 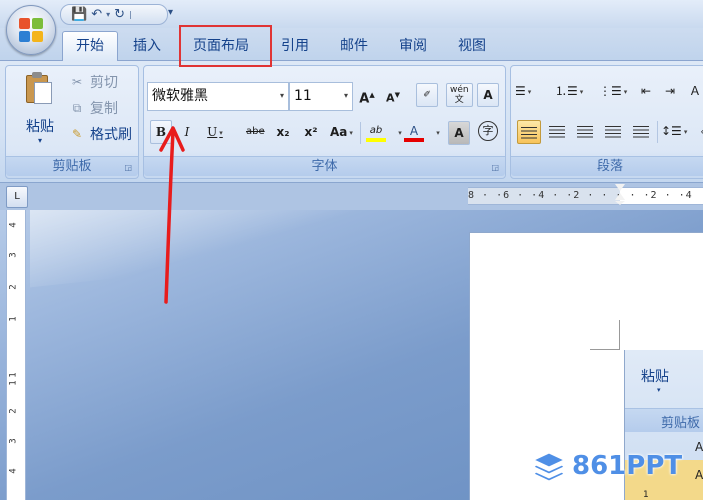 I want to click on stacked-layers-icon, so click(x=549, y=466).